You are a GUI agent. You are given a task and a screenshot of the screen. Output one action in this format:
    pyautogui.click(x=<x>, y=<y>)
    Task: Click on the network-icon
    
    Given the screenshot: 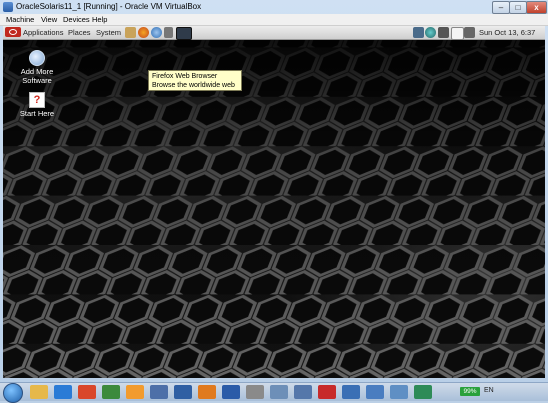 What is the action you would take?
    pyautogui.click(x=430, y=32)
    